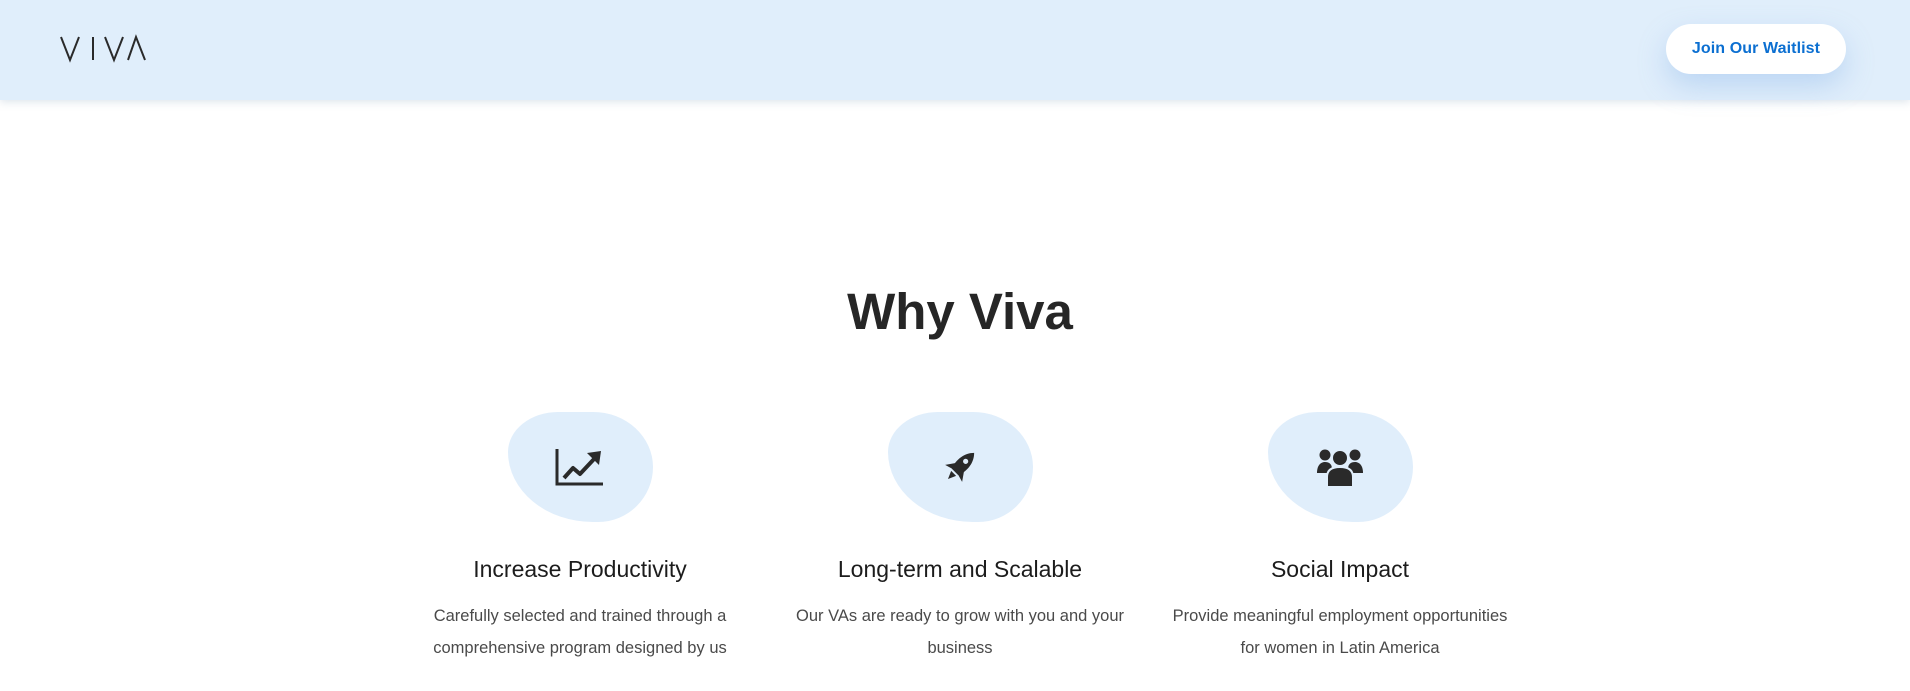 The image size is (1910, 691). What do you see at coordinates (103, 49) in the screenshot?
I see `viva-logo` at bounding box center [103, 49].